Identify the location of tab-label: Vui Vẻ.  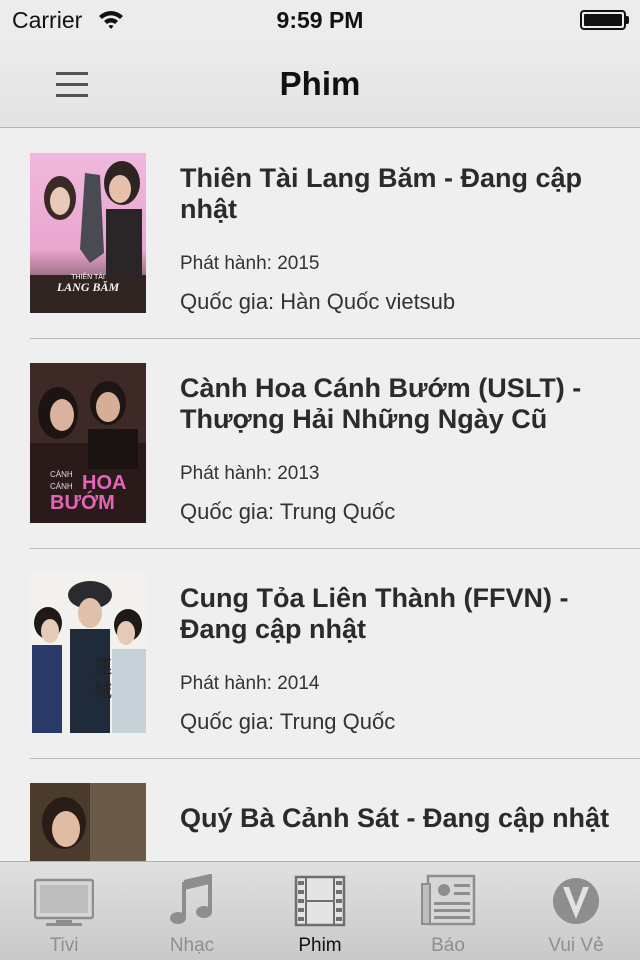
(576, 945).